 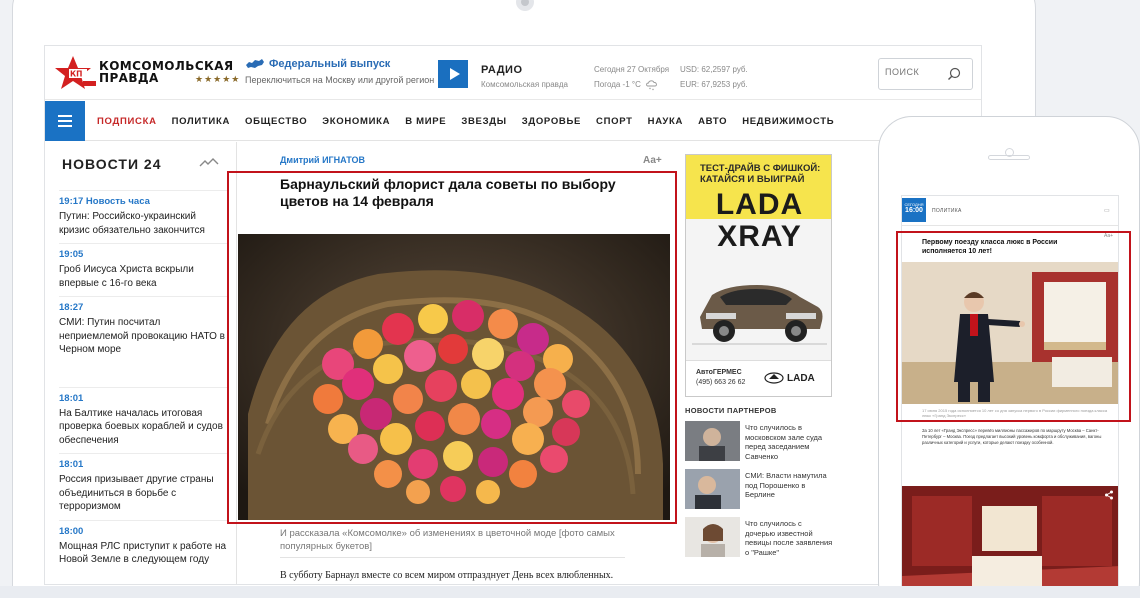 What do you see at coordinates (788, 121) in the screenshot?
I see `nav-item-realty: НЕДВИЖИМОСТЬ` at bounding box center [788, 121].